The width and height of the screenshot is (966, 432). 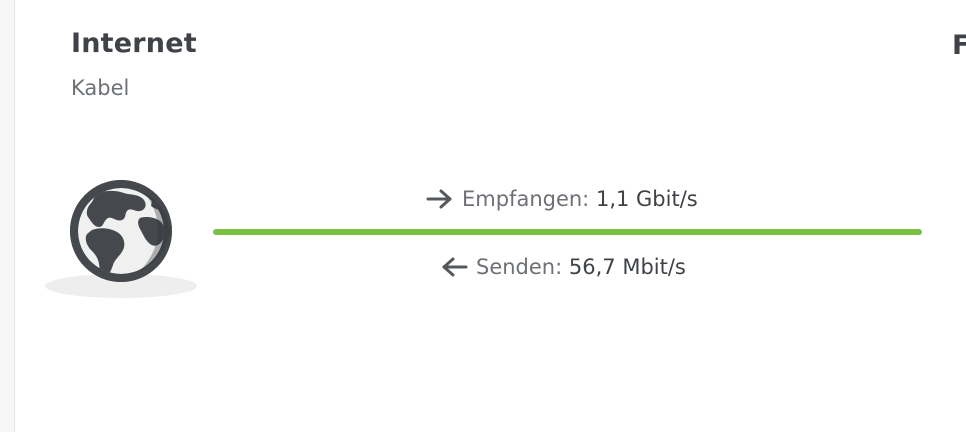 What do you see at coordinates (567, 232) in the screenshot?
I see `connection-status-line` at bounding box center [567, 232].